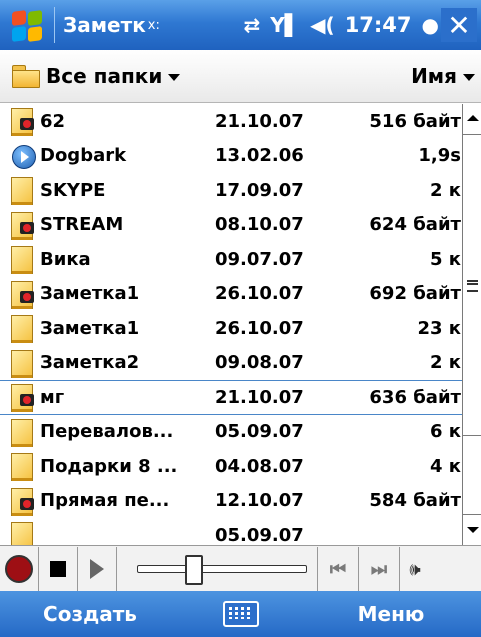 This screenshot has height=637, width=481. I want to click on file-size: 692 байт, so click(415, 294).